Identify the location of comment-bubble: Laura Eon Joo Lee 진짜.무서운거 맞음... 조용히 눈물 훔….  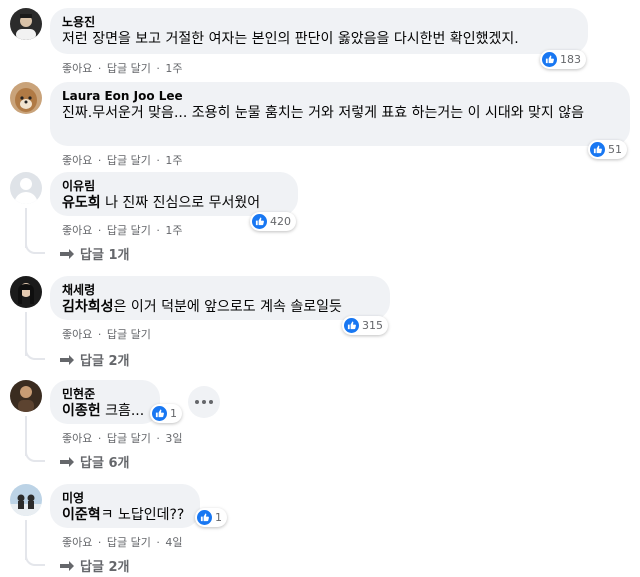
(340, 114).